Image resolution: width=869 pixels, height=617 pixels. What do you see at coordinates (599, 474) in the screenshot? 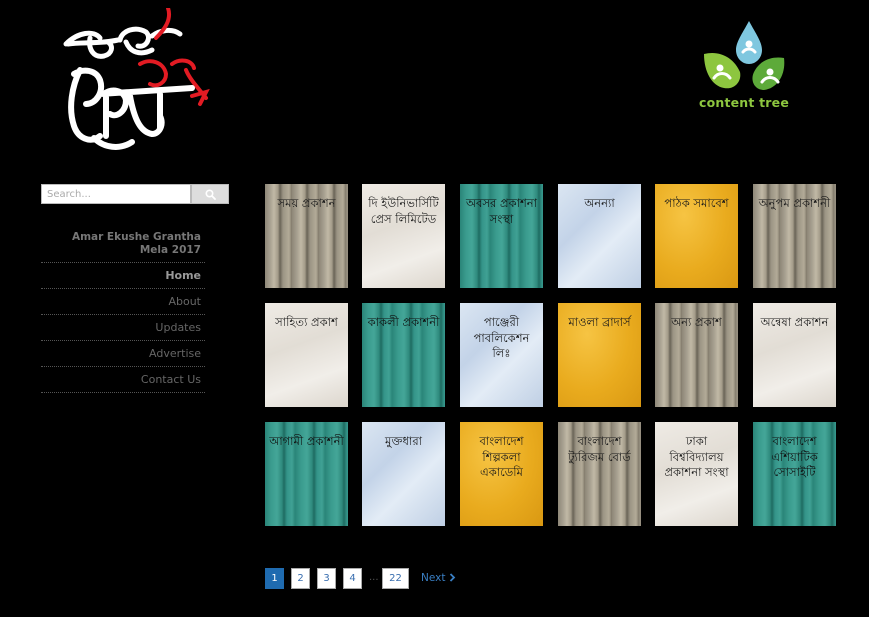
I see `publisher-tile: বাংলাদেশ ট্যুরিজম বোর্ড` at bounding box center [599, 474].